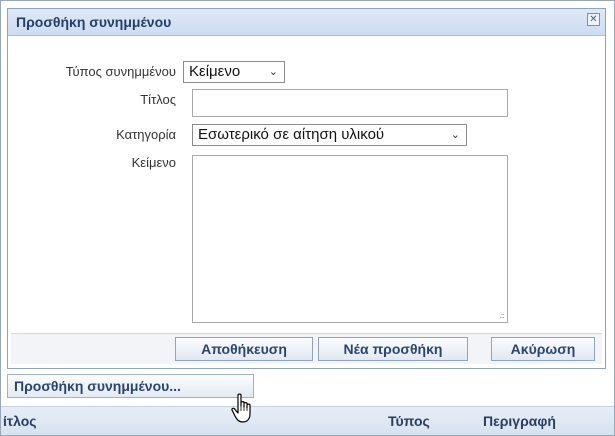 This screenshot has height=436, width=615. What do you see at coordinates (158, 99) in the screenshot?
I see `title-label: Τίτλος` at bounding box center [158, 99].